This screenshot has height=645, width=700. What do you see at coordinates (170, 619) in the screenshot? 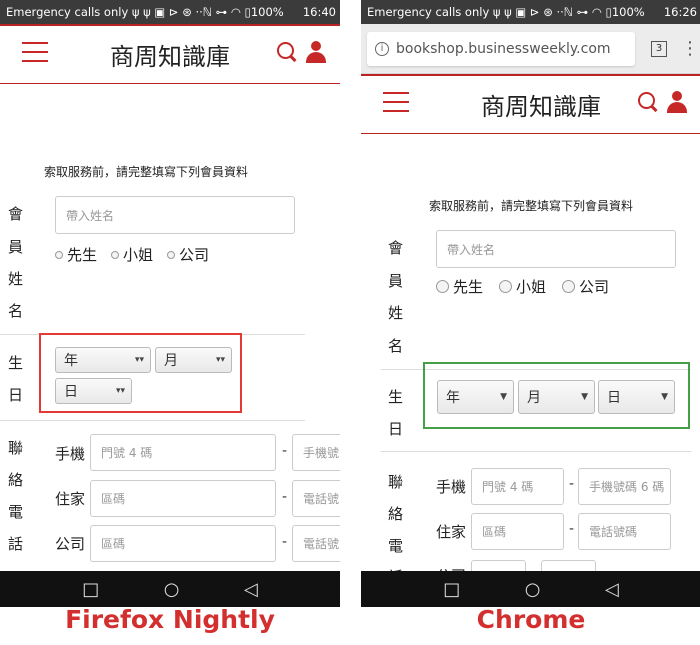
I see `firefox-caption: Firefox Nightly` at bounding box center [170, 619].